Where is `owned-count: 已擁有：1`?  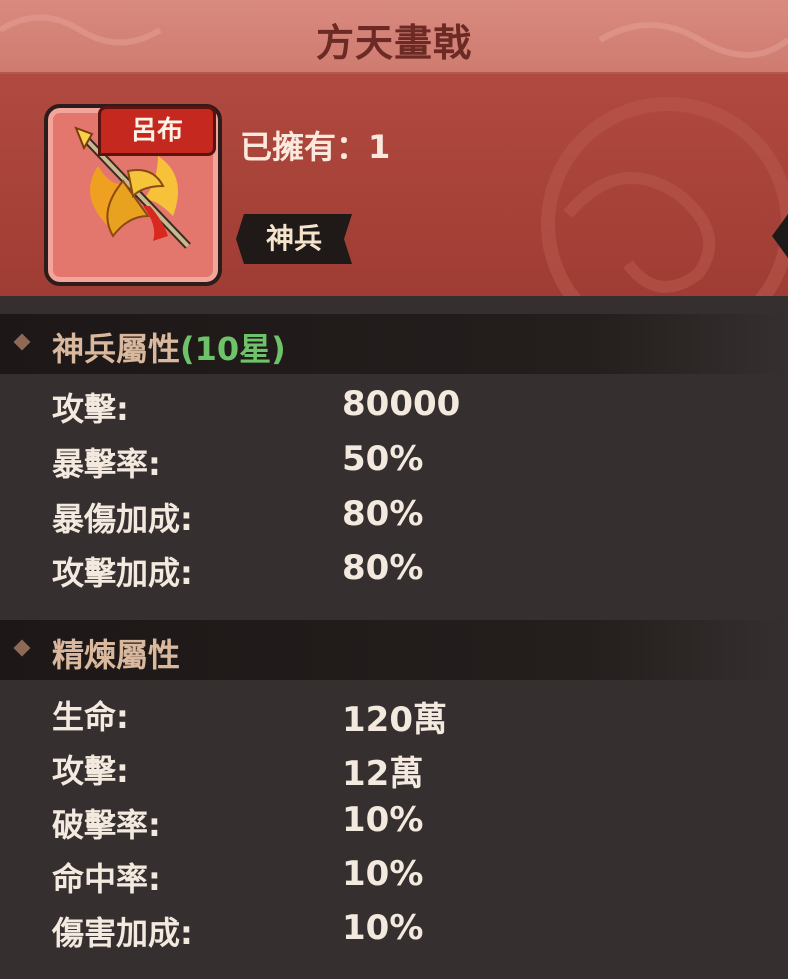
owned-count: 已擁有：1 is located at coordinates (315, 147).